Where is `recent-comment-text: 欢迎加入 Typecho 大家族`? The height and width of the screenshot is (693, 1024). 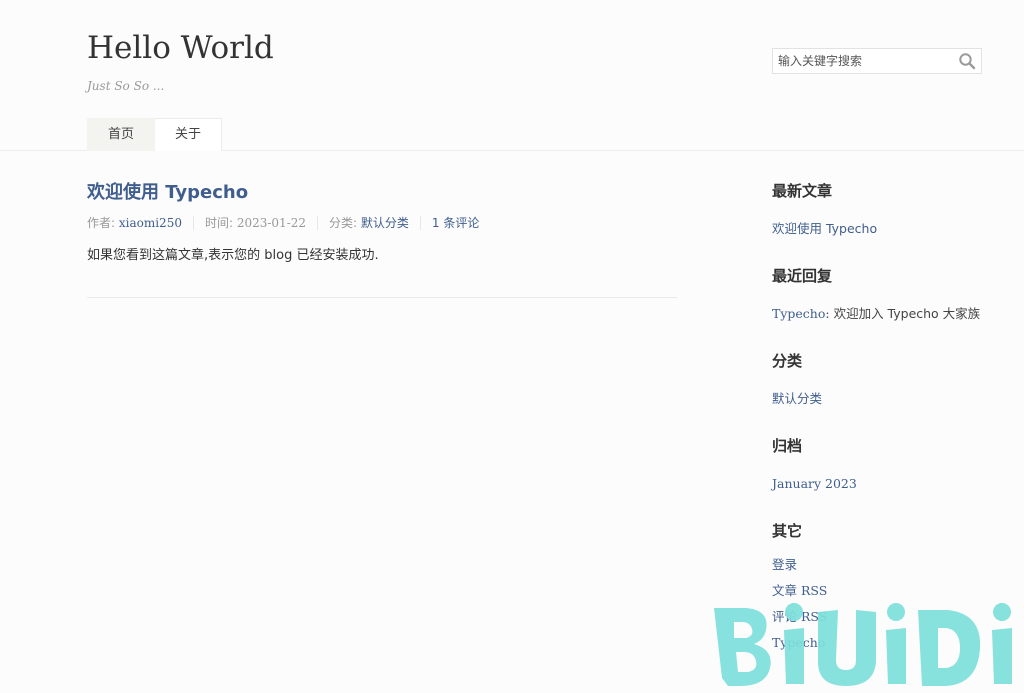 recent-comment-text: 欢迎加入 Typecho 大家族 is located at coordinates (907, 313).